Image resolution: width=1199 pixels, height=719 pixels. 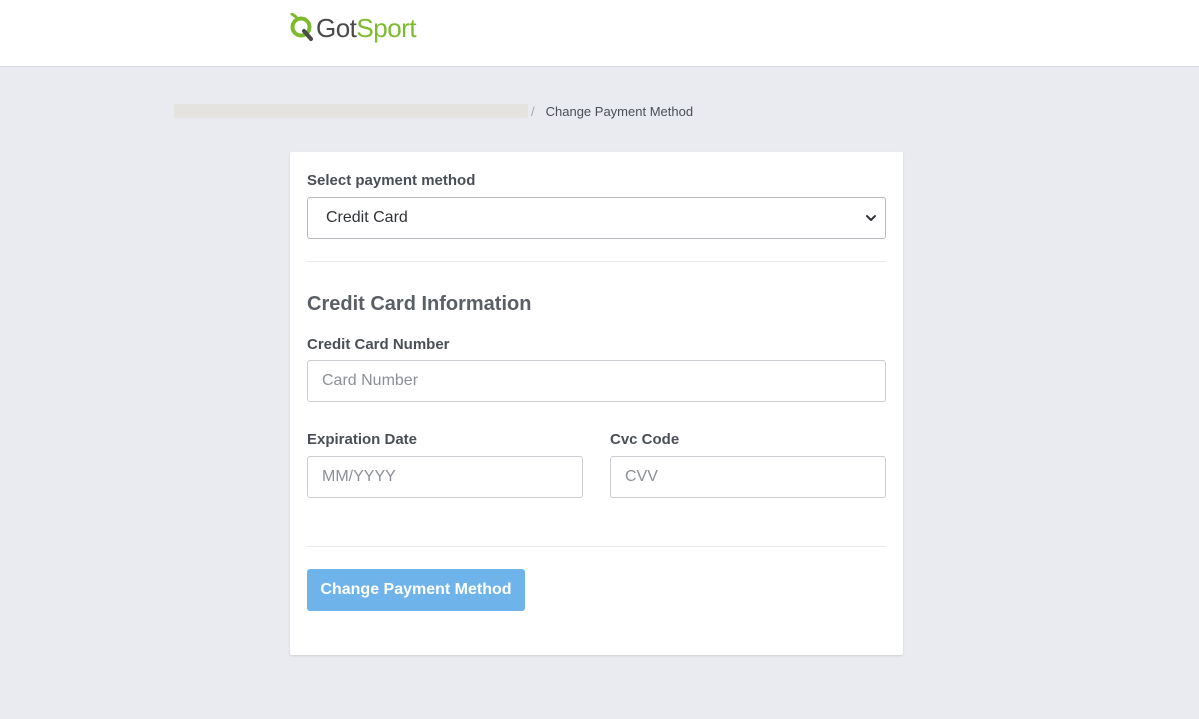 I want to click on expiration-date-input: MM/YYYY, so click(x=445, y=477).